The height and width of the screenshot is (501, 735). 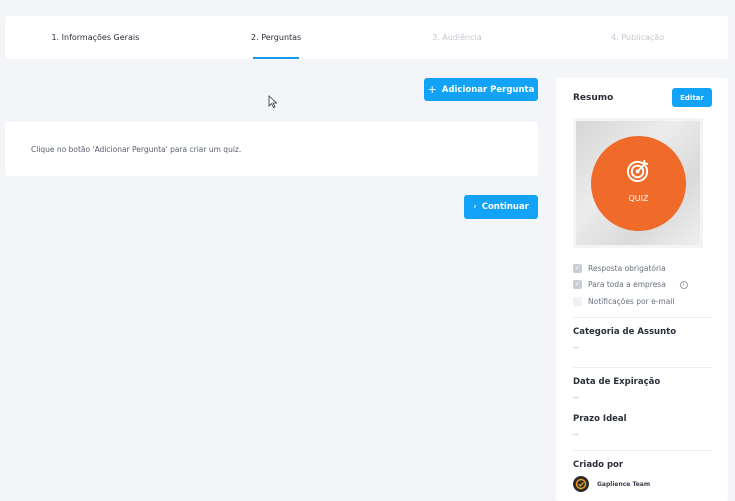 I want to click on quiz-label: QUIZ, so click(x=638, y=198).